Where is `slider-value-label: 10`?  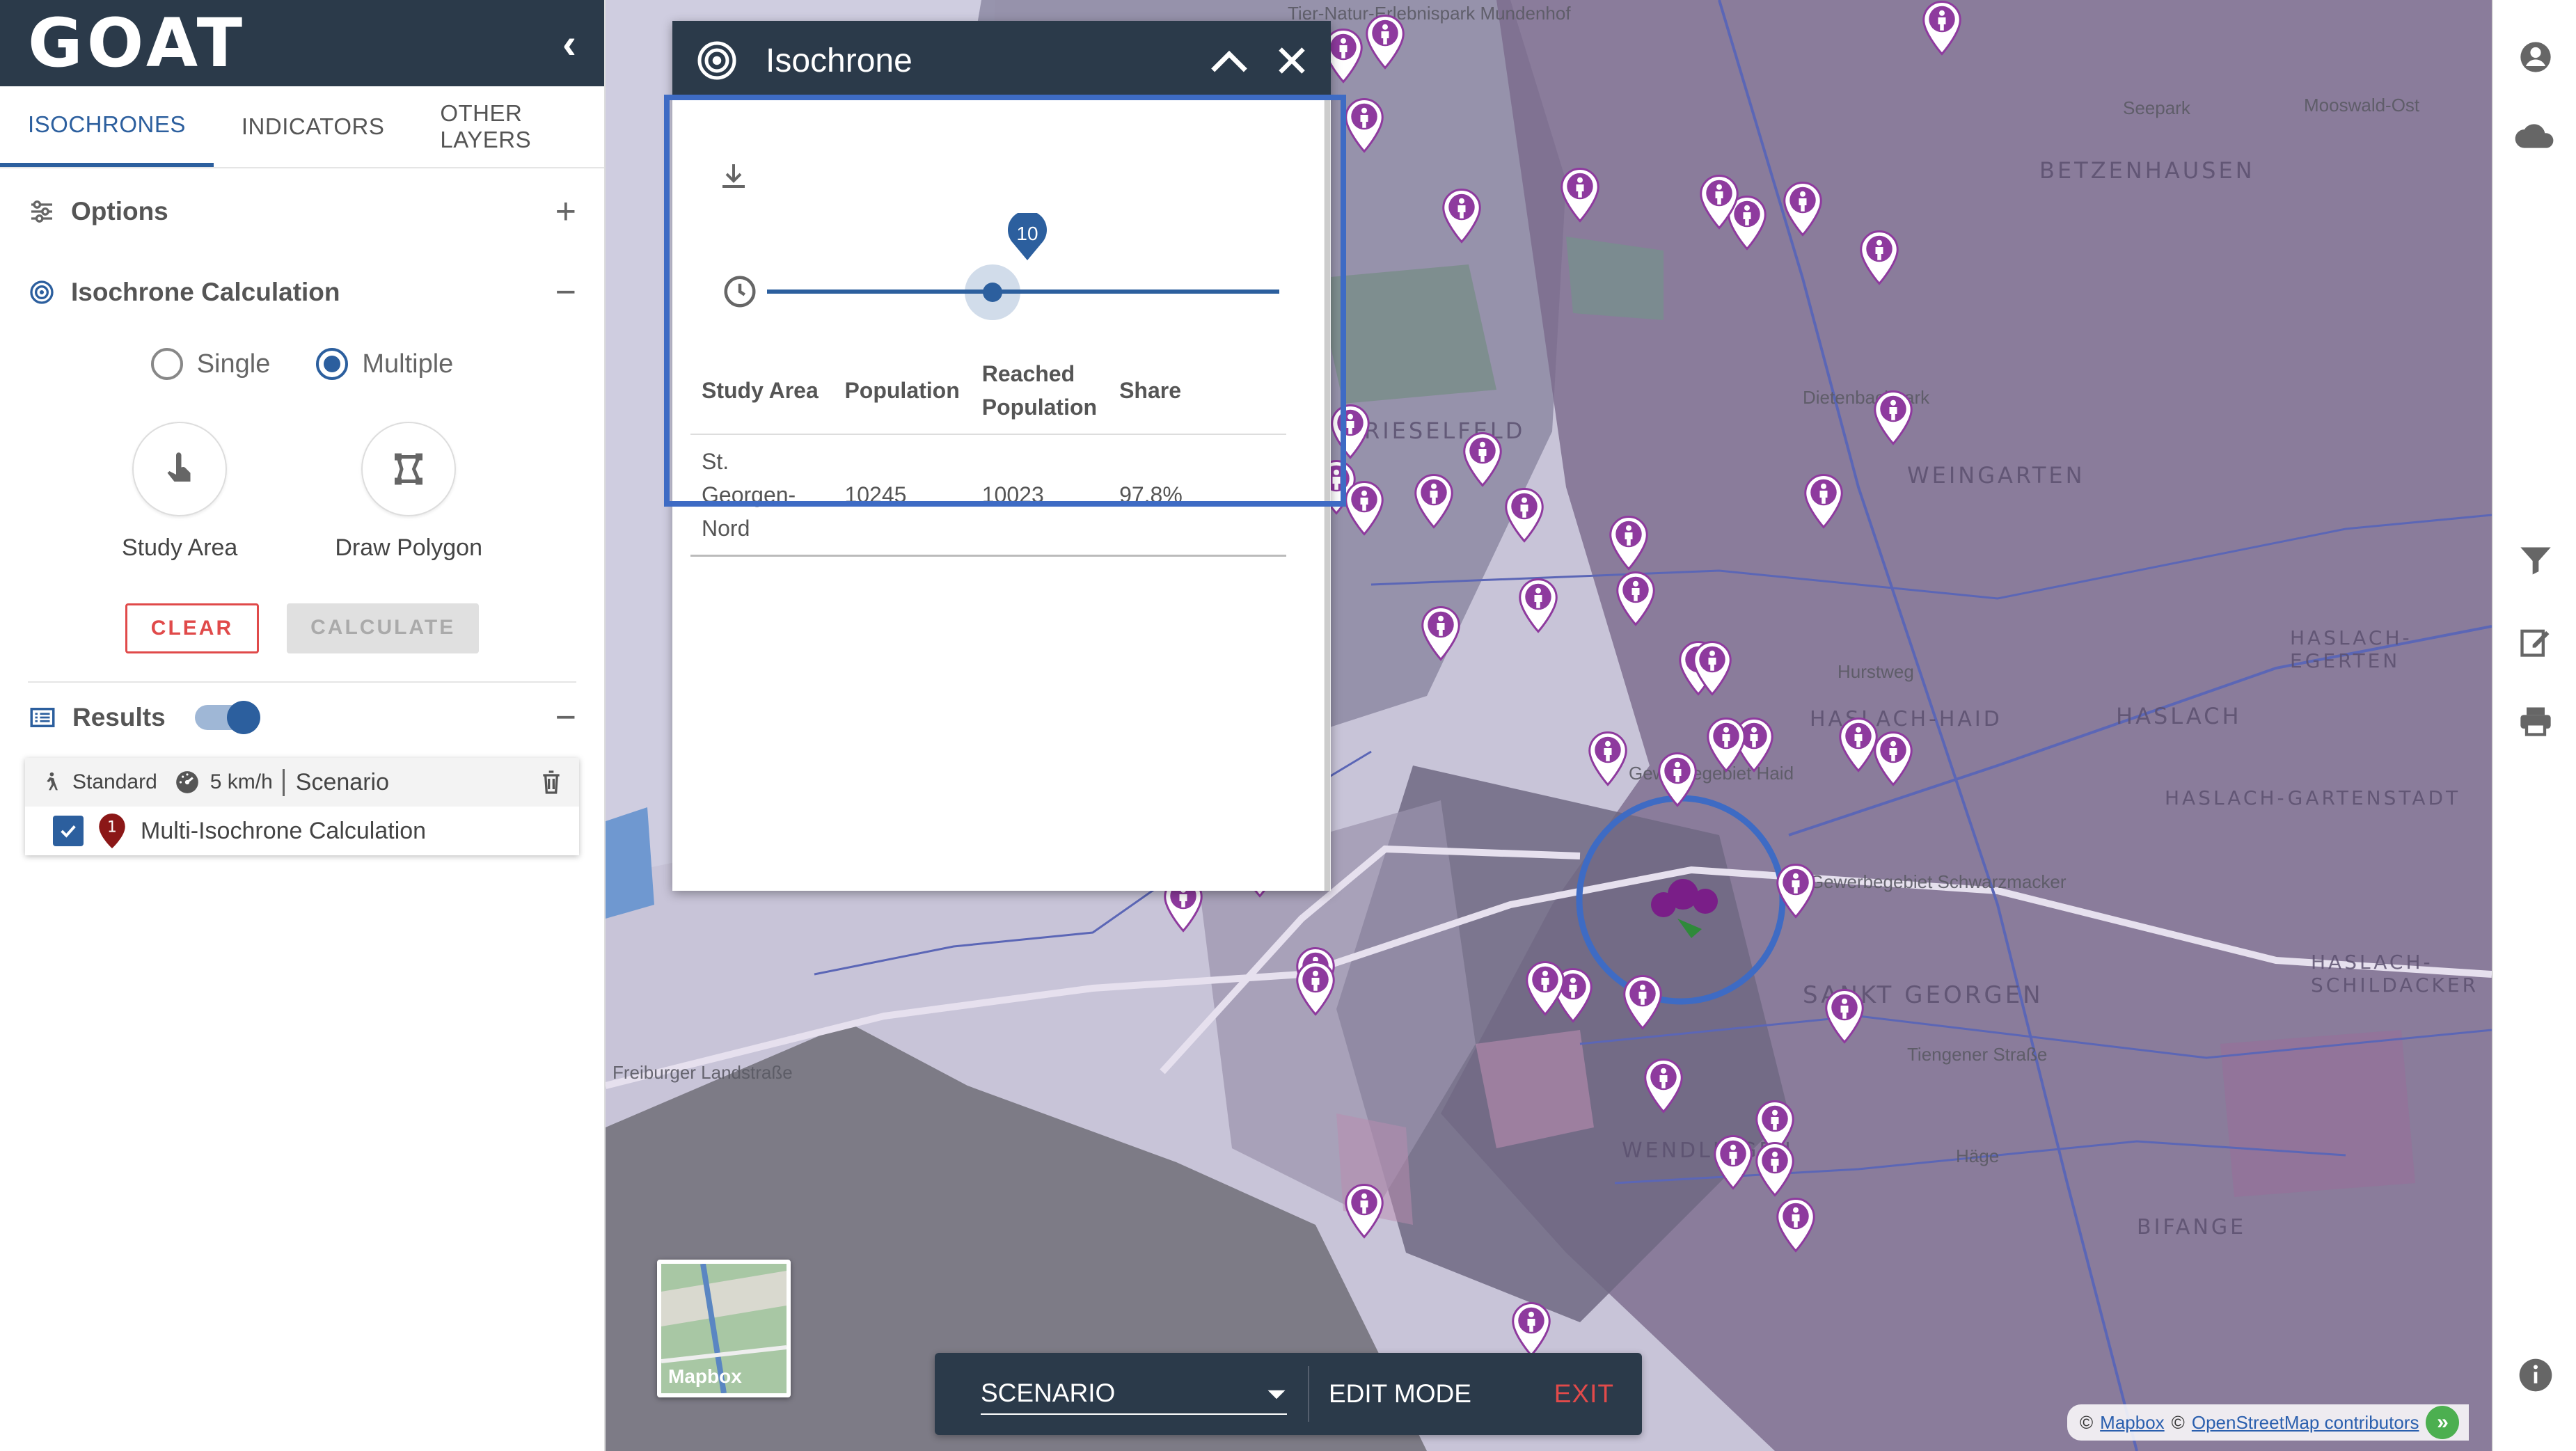 slider-value-label: 10 is located at coordinates (1027, 236).